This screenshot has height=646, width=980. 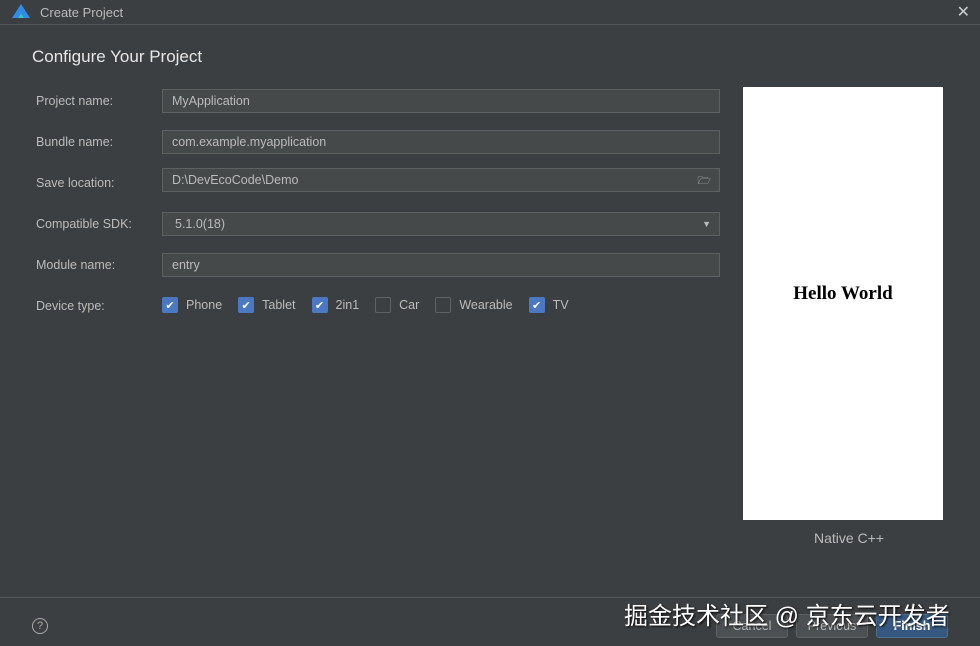 What do you see at coordinates (40, 626) in the screenshot?
I see `help-icon: ?` at bounding box center [40, 626].